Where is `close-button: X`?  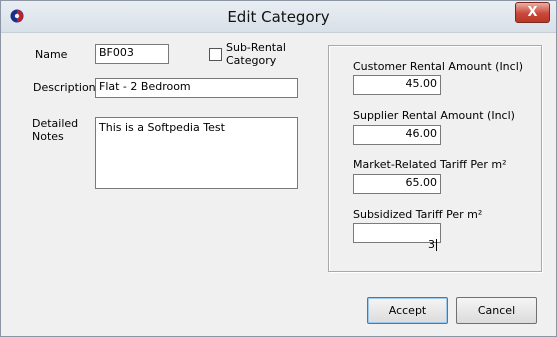 close-button: X is located at coordinates (532, 12).